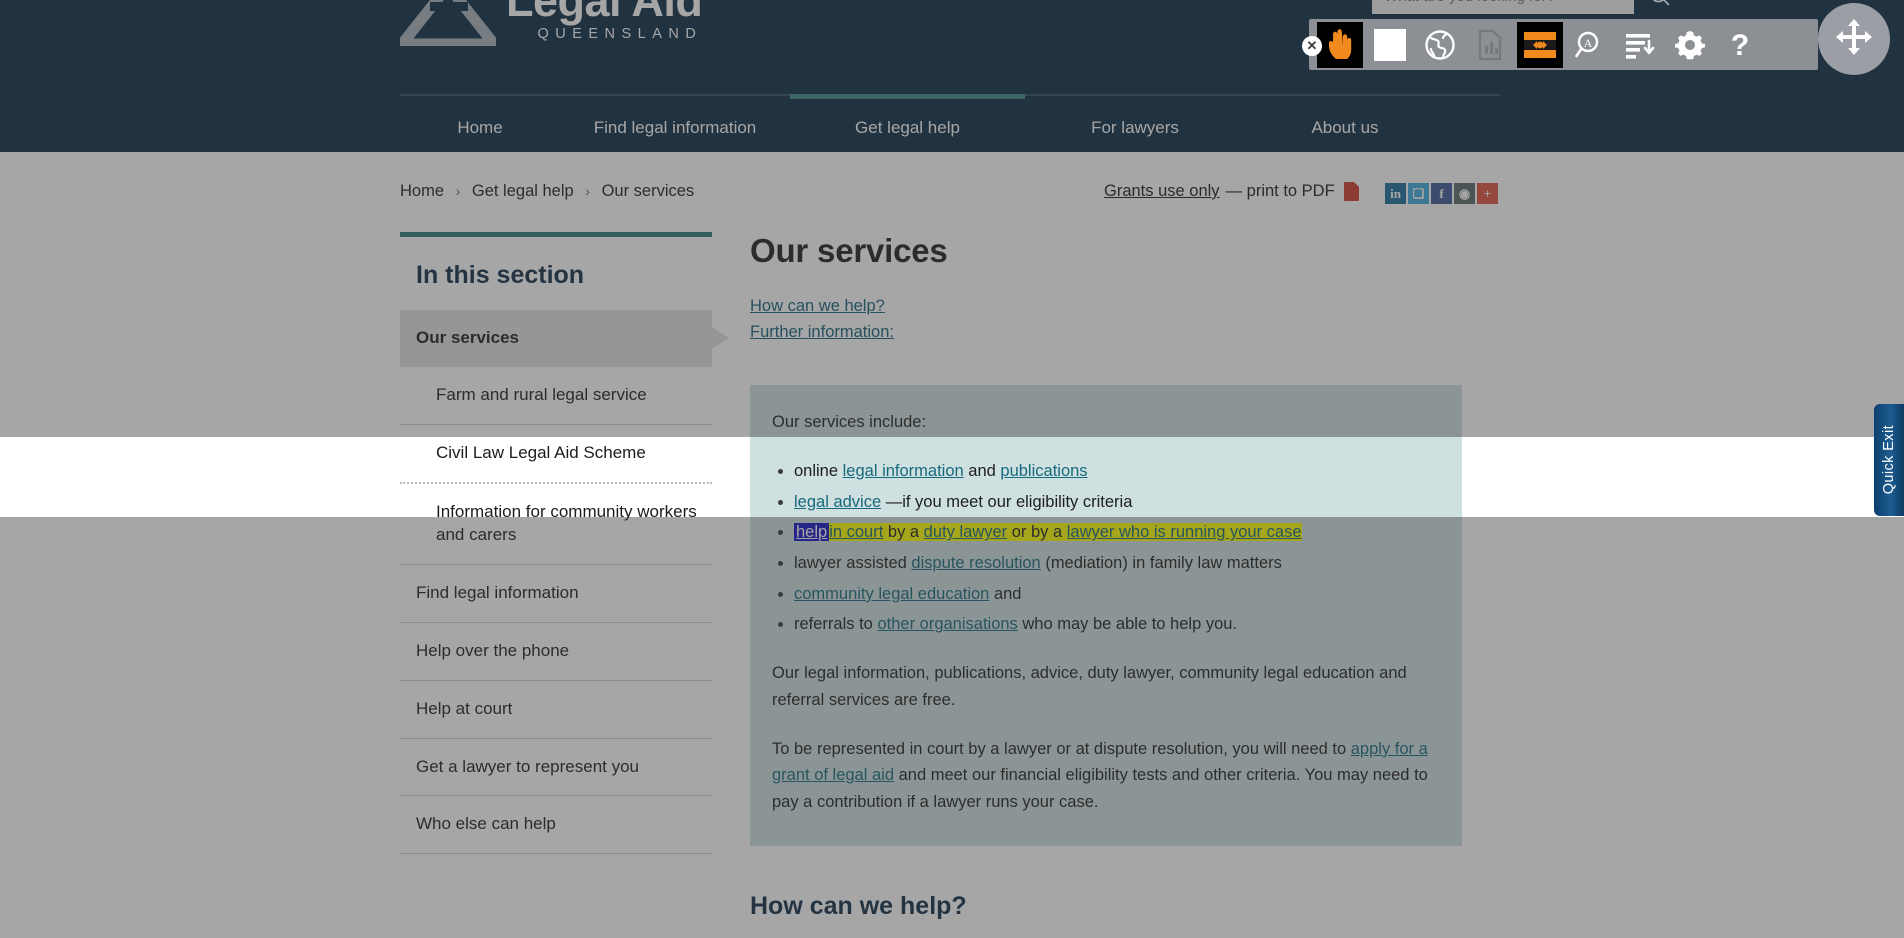 The width and height of the screenshot is (1904, 938). Describe the element at coordinates (836, 624) in the screenshot. I see `list-text: referrals to` at that location.